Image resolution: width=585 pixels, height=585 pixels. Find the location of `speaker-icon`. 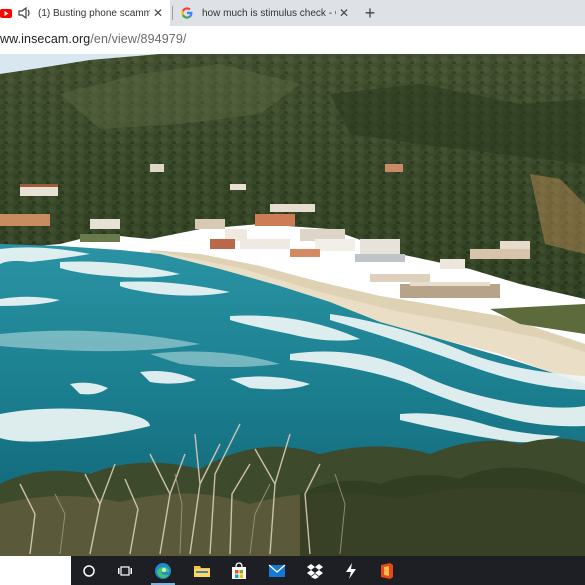

speaker-icon is located at coordinates (25, 13).